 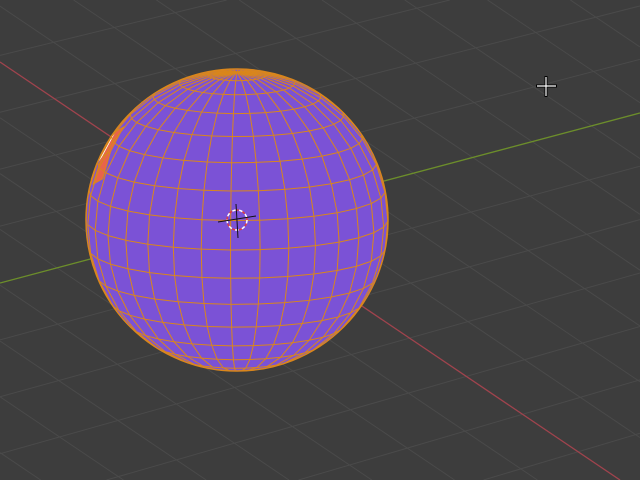 What do you see at coordinates (546, 86) in the screenshot?
I see `crosshair-cursor-icon` at bounding box center [546, 86].